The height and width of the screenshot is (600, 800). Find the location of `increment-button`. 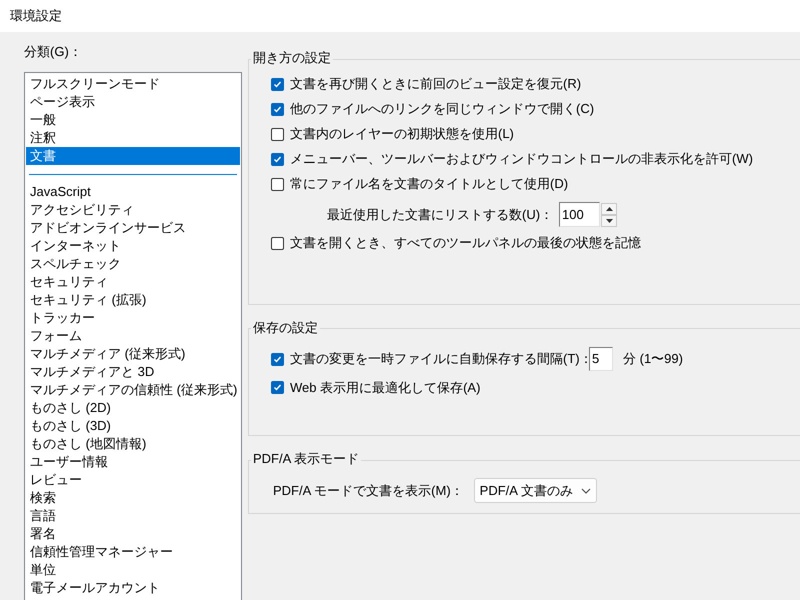

increment-button is located at coordinates (609, 208).